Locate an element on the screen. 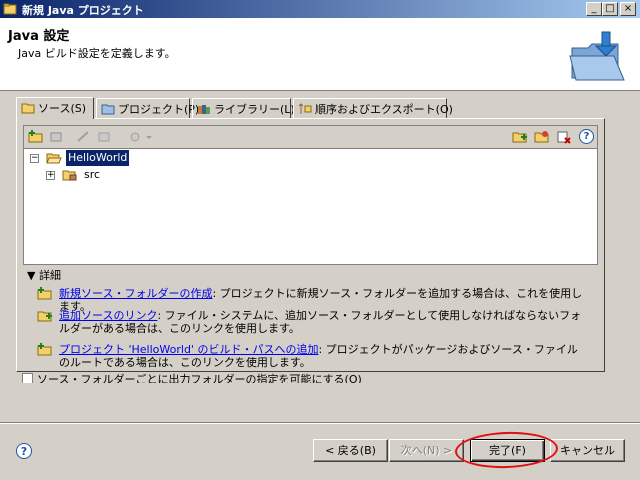 Image resolution: width=640 pixels, height=480 pixels. remove-source-icon is located at coordinates (564, 137).